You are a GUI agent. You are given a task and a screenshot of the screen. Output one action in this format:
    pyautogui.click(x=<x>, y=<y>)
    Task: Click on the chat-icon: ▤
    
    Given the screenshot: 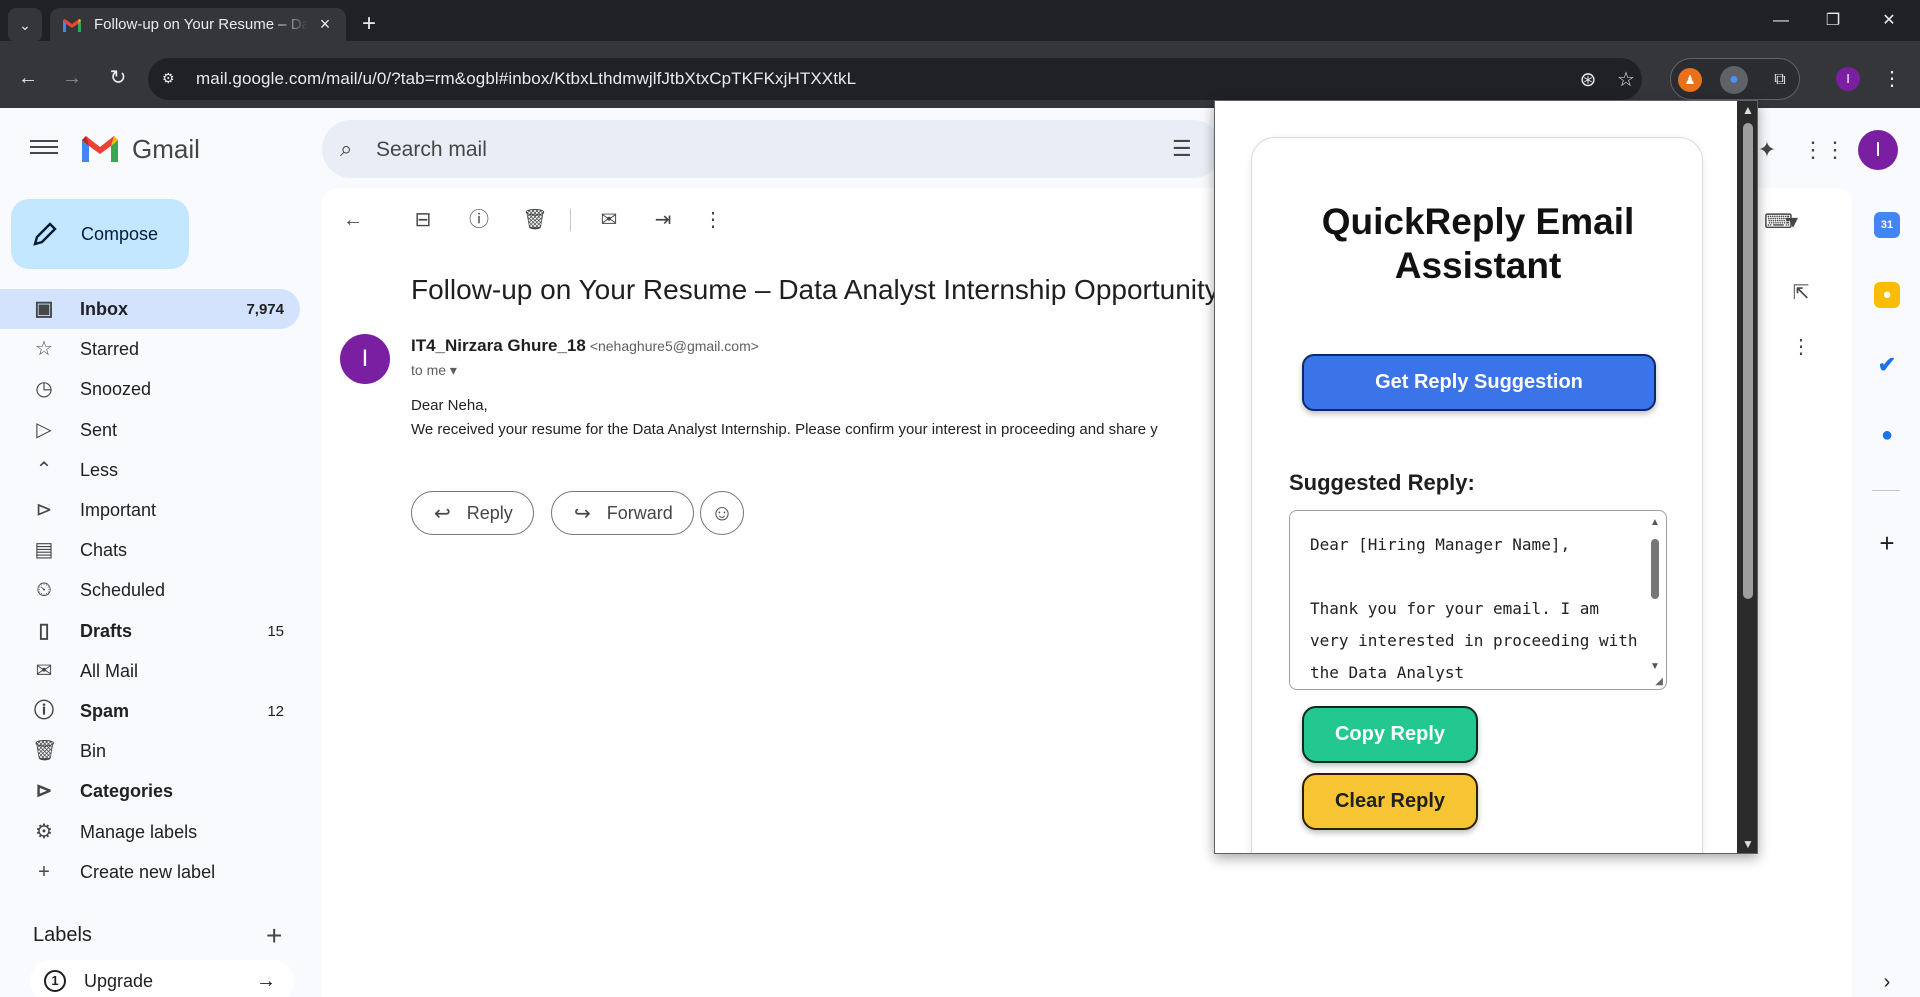 What is the action you would take?
    pyautogui.click(x=44, y=550)
    